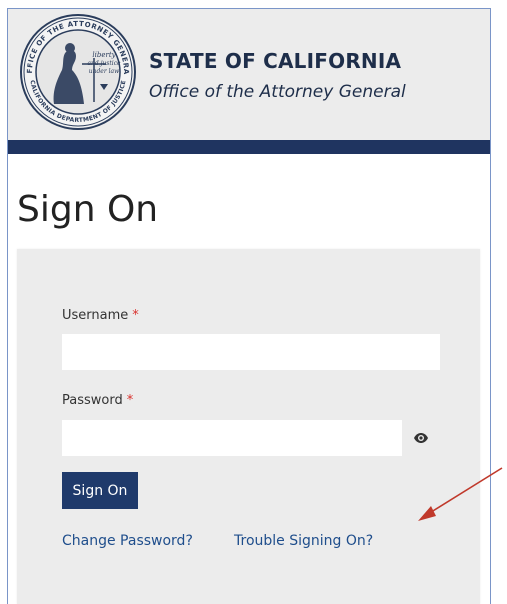 The width and height of the screenshot is (507, 604). I want to click on org-subtitle: Office of the Attorney General, so click(277, 92).